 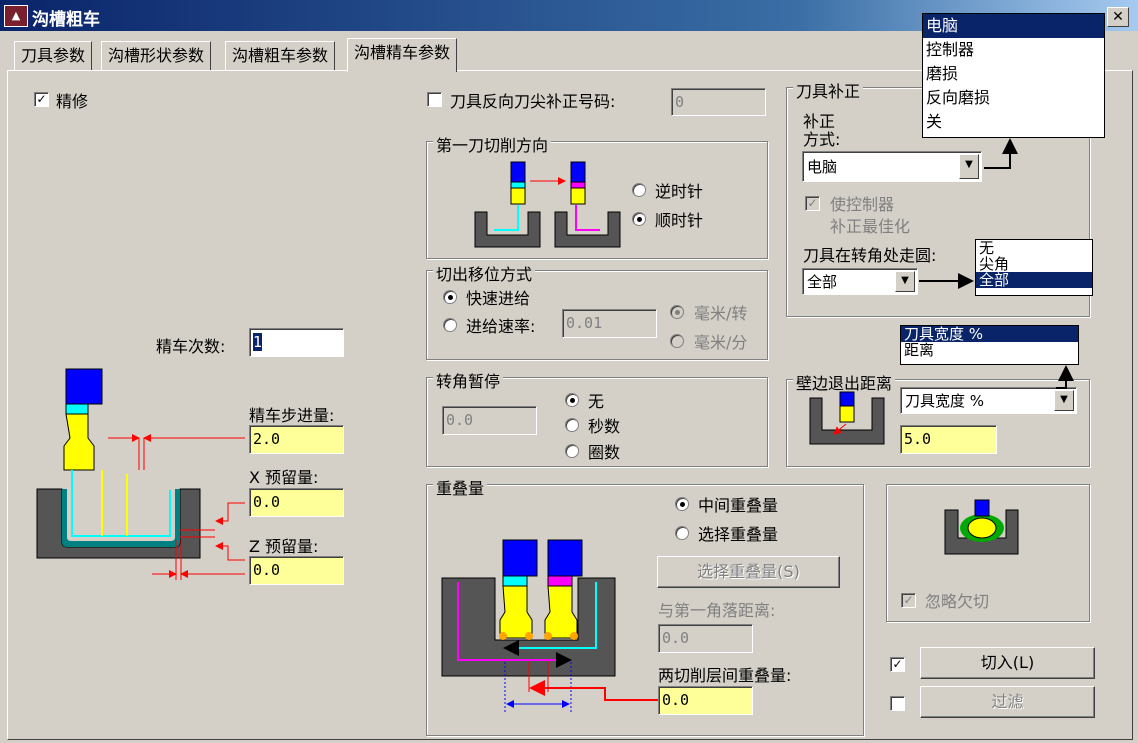 I want to click on tab-groove-finish: 沟槽精车参数, so click(x=402, y=55).